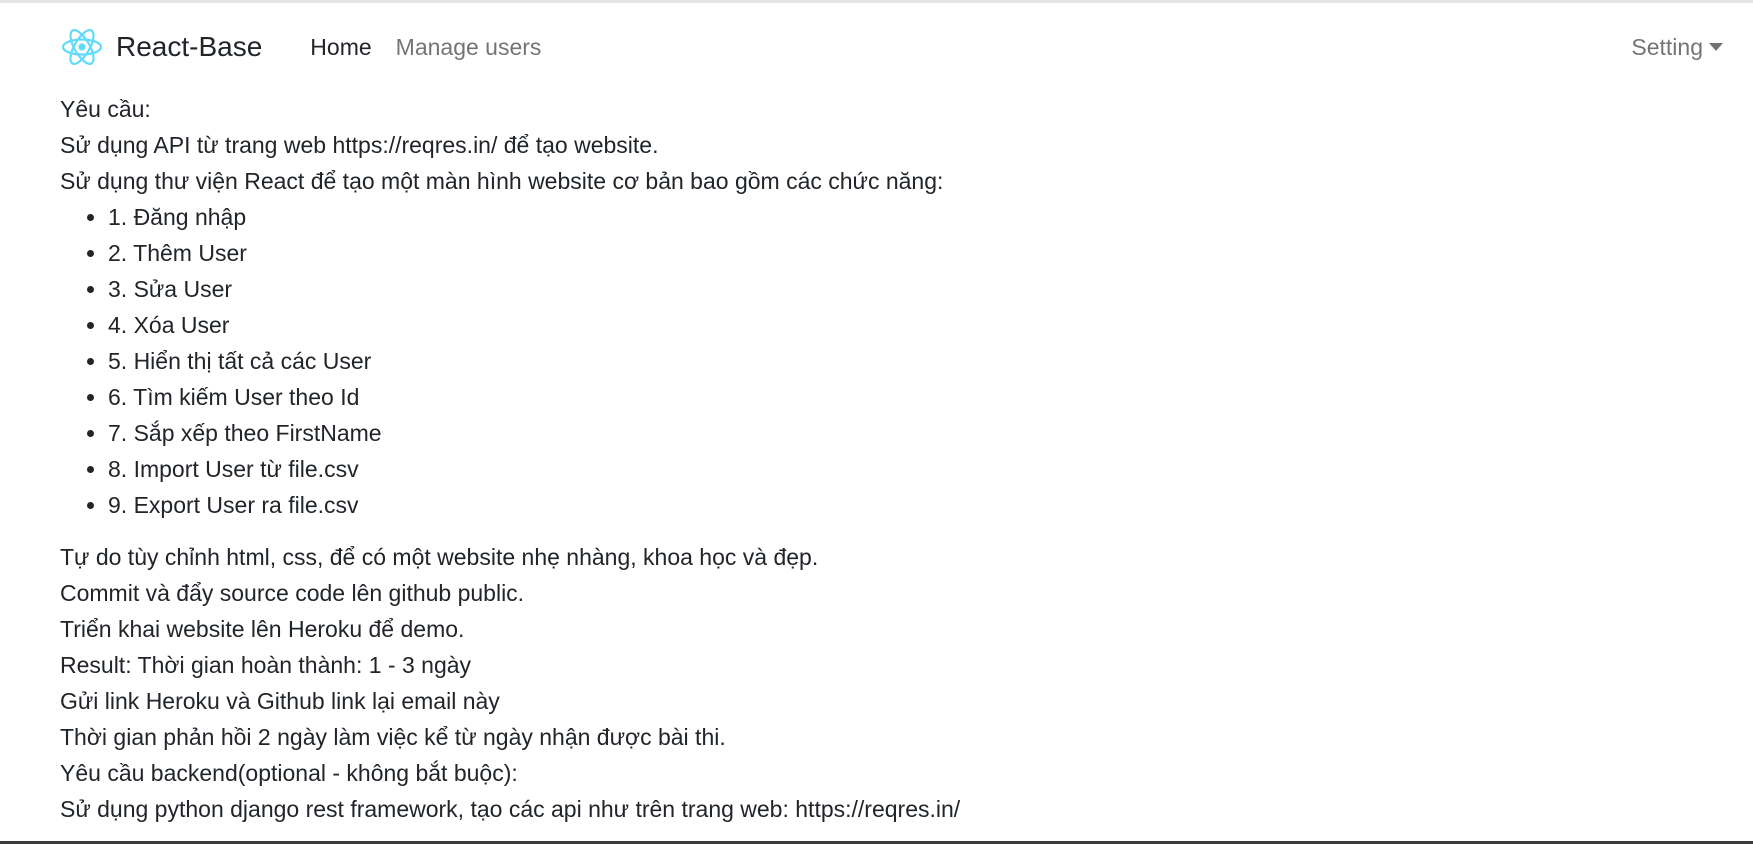 Image resolution: width=1753 pixels, height=844 pixels. What do you see at coordinates (930, 253) in the screenshot?
I see `feature-item: 2. Thêm User` at bounding box center [930, 253].